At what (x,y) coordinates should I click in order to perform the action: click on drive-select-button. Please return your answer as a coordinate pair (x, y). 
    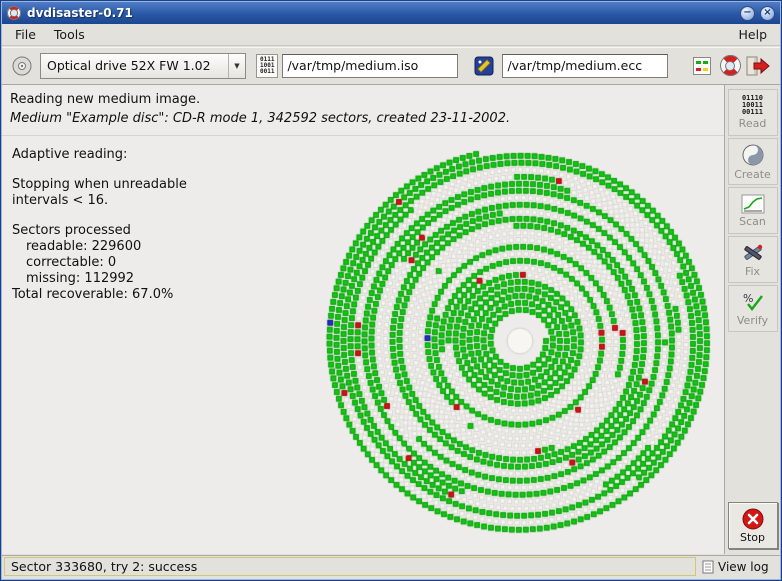
    Looking at the image, I should click on (22, 66).